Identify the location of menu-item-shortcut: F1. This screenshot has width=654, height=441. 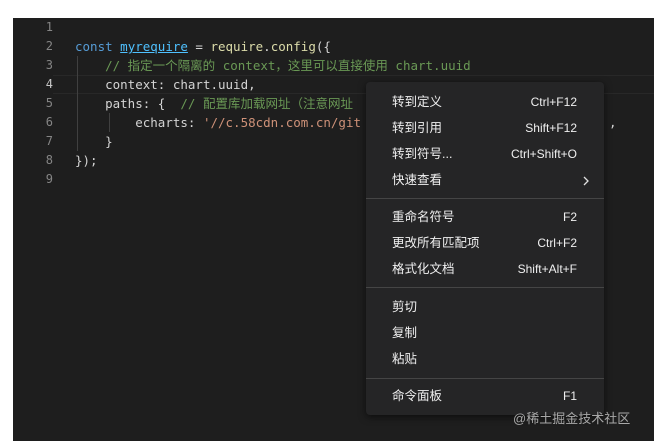
(569, 396).